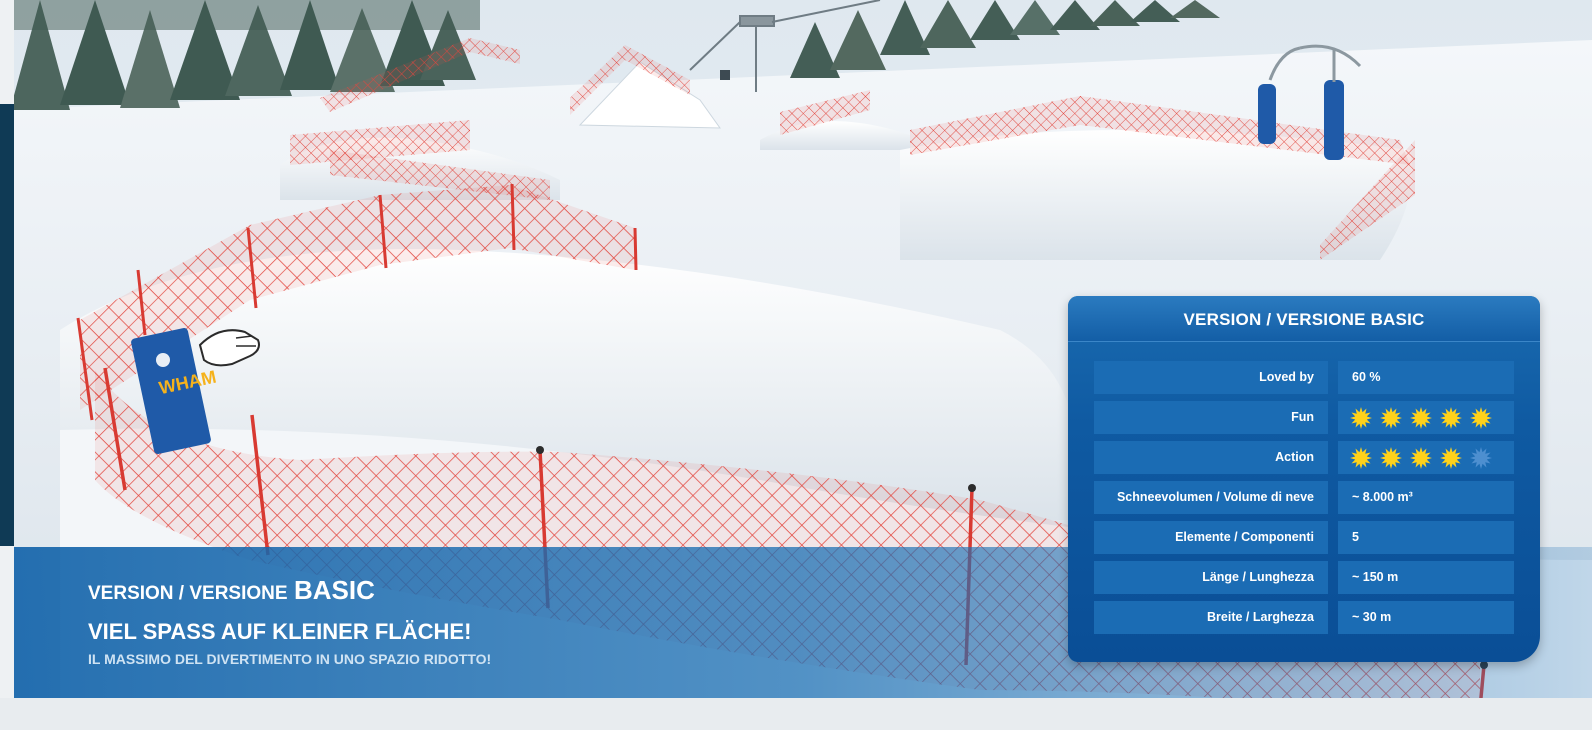 The height and width of the screenshot is (730, 1592). Describe the element at coordinates (1211, 457) in the screenshot. I see `row-label: Action` at that location.